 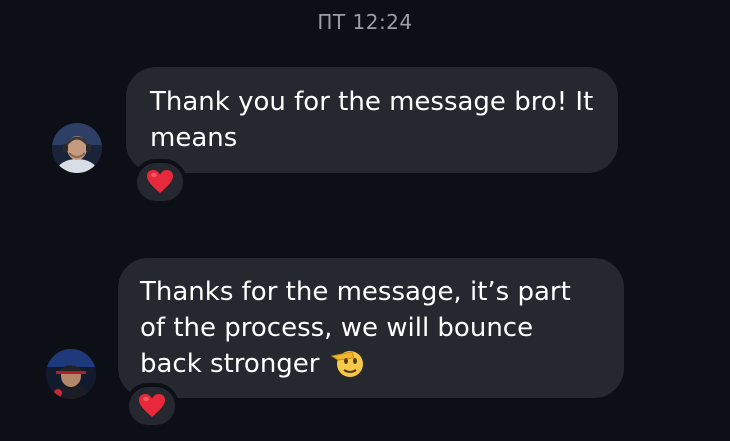 I want to click on message-timestamp: ПТ 12:24, so click(x=365, y=22).